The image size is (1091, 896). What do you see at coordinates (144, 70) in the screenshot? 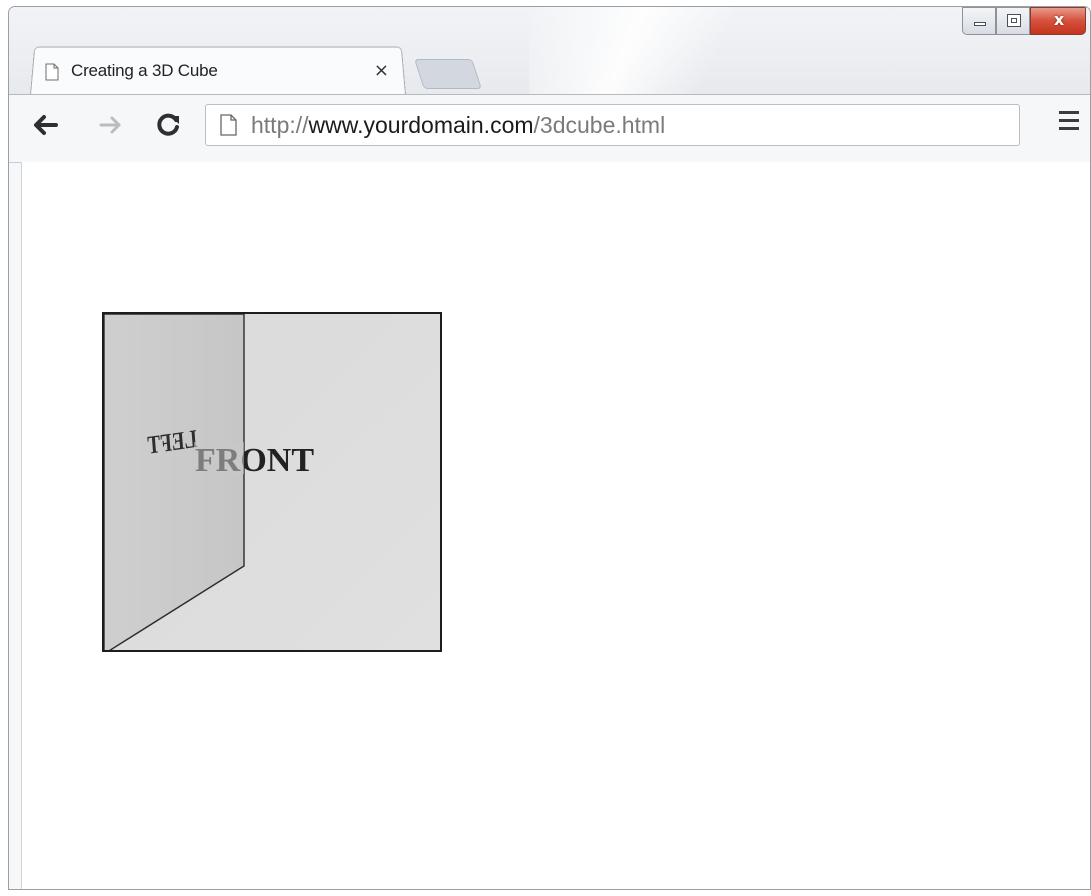
I see `tab-title: Creating a 3D Cube` at bounding box center [144, 70].